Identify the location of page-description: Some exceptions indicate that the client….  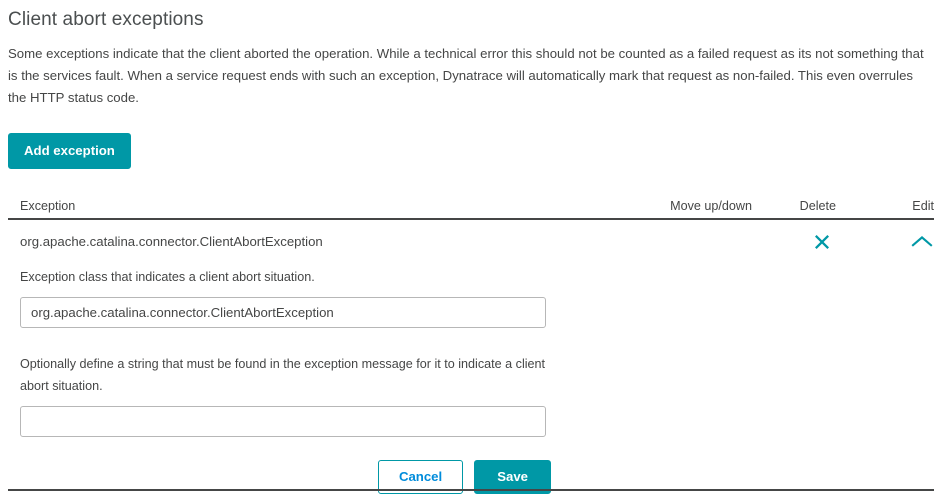
(466, 75).